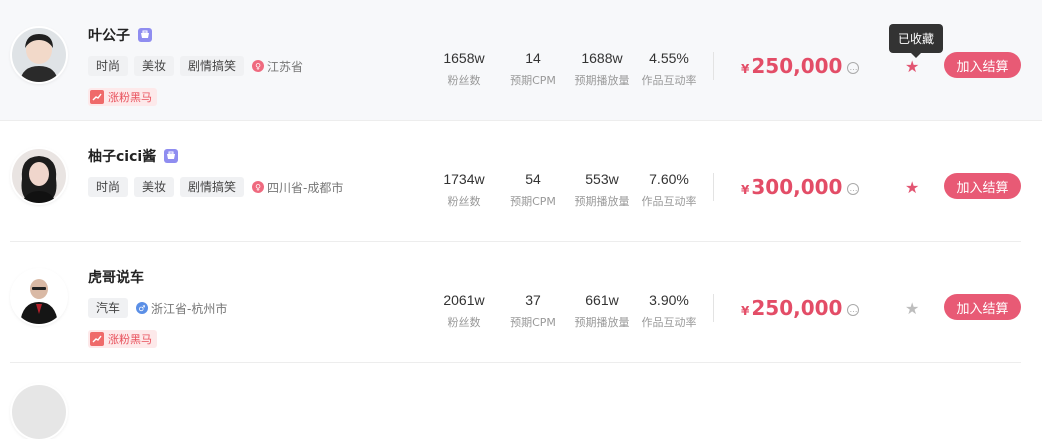 The width and height of the screenshot is (1042, 439). I want to click on location: ♂ 浙江省-杭州市, so click(181, 308).